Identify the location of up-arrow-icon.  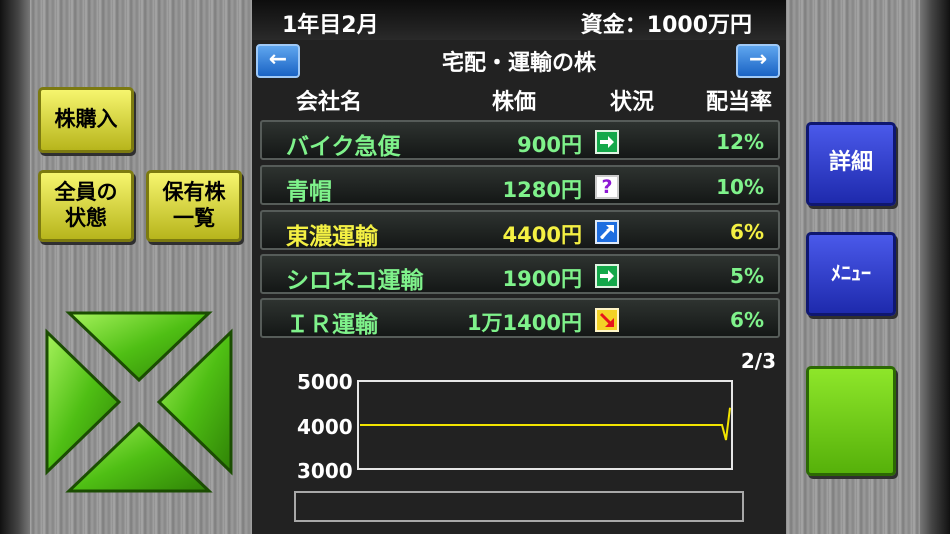
(607, 232).